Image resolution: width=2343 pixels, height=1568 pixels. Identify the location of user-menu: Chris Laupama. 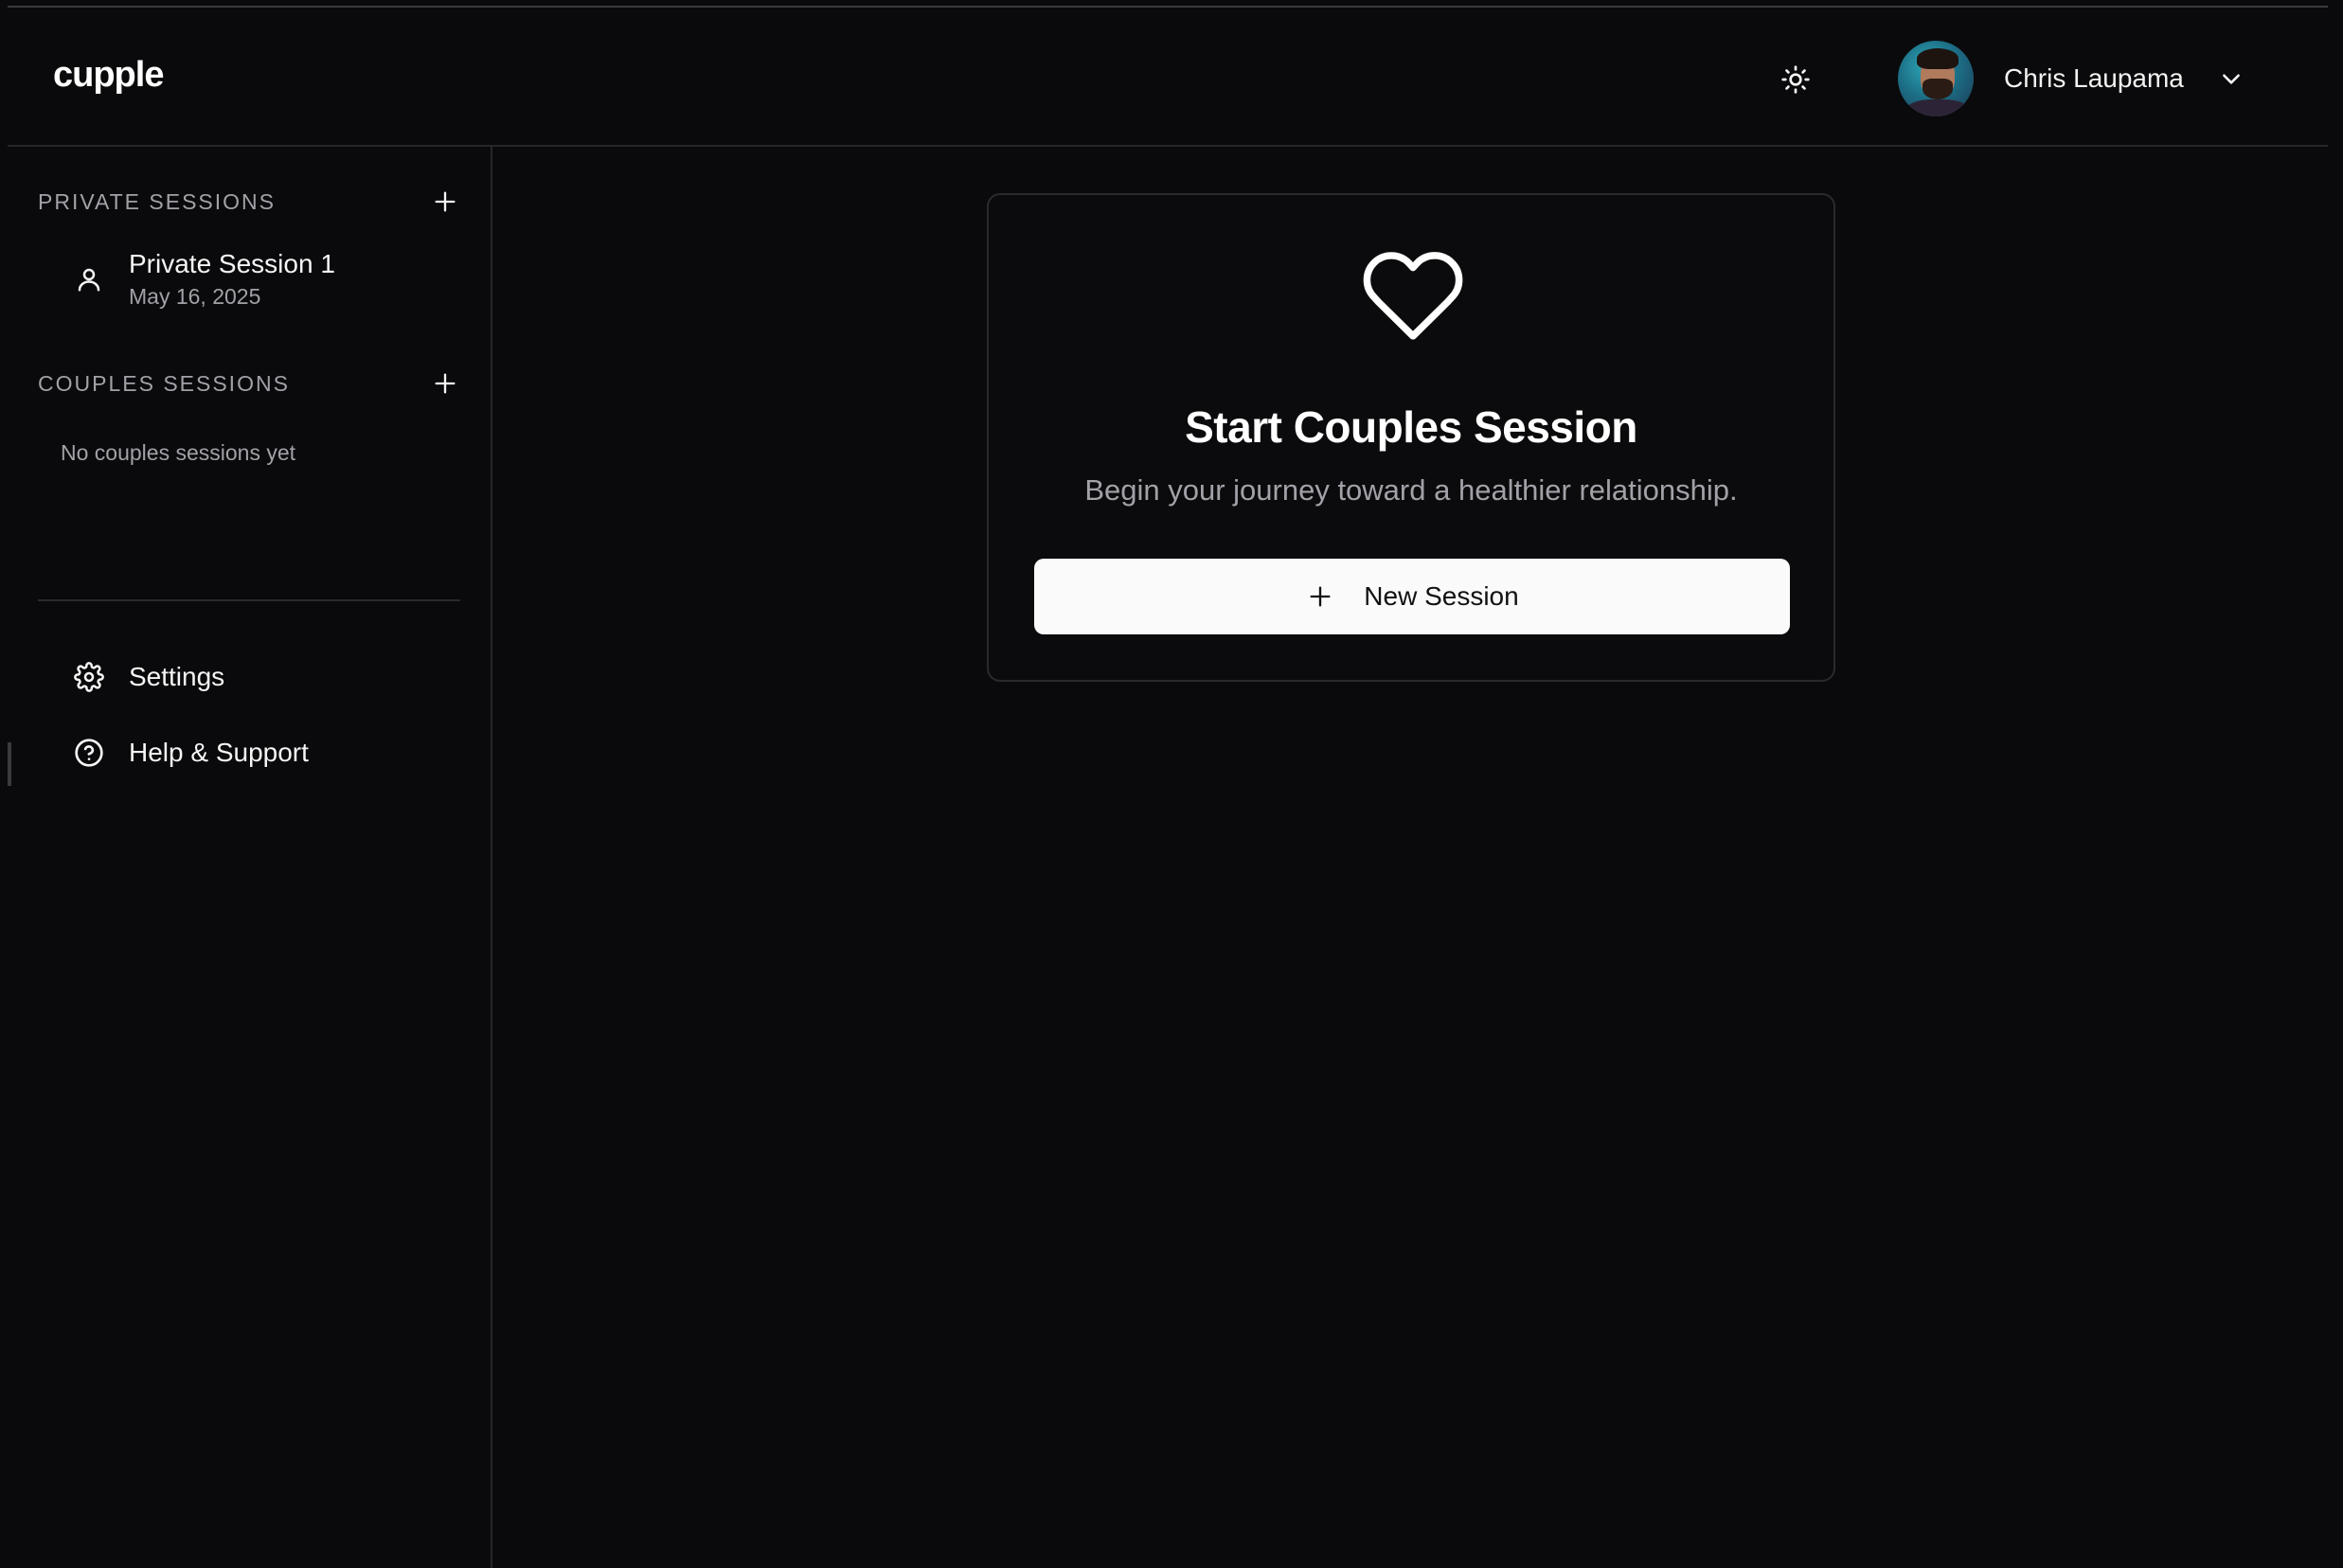
(2071, 78).